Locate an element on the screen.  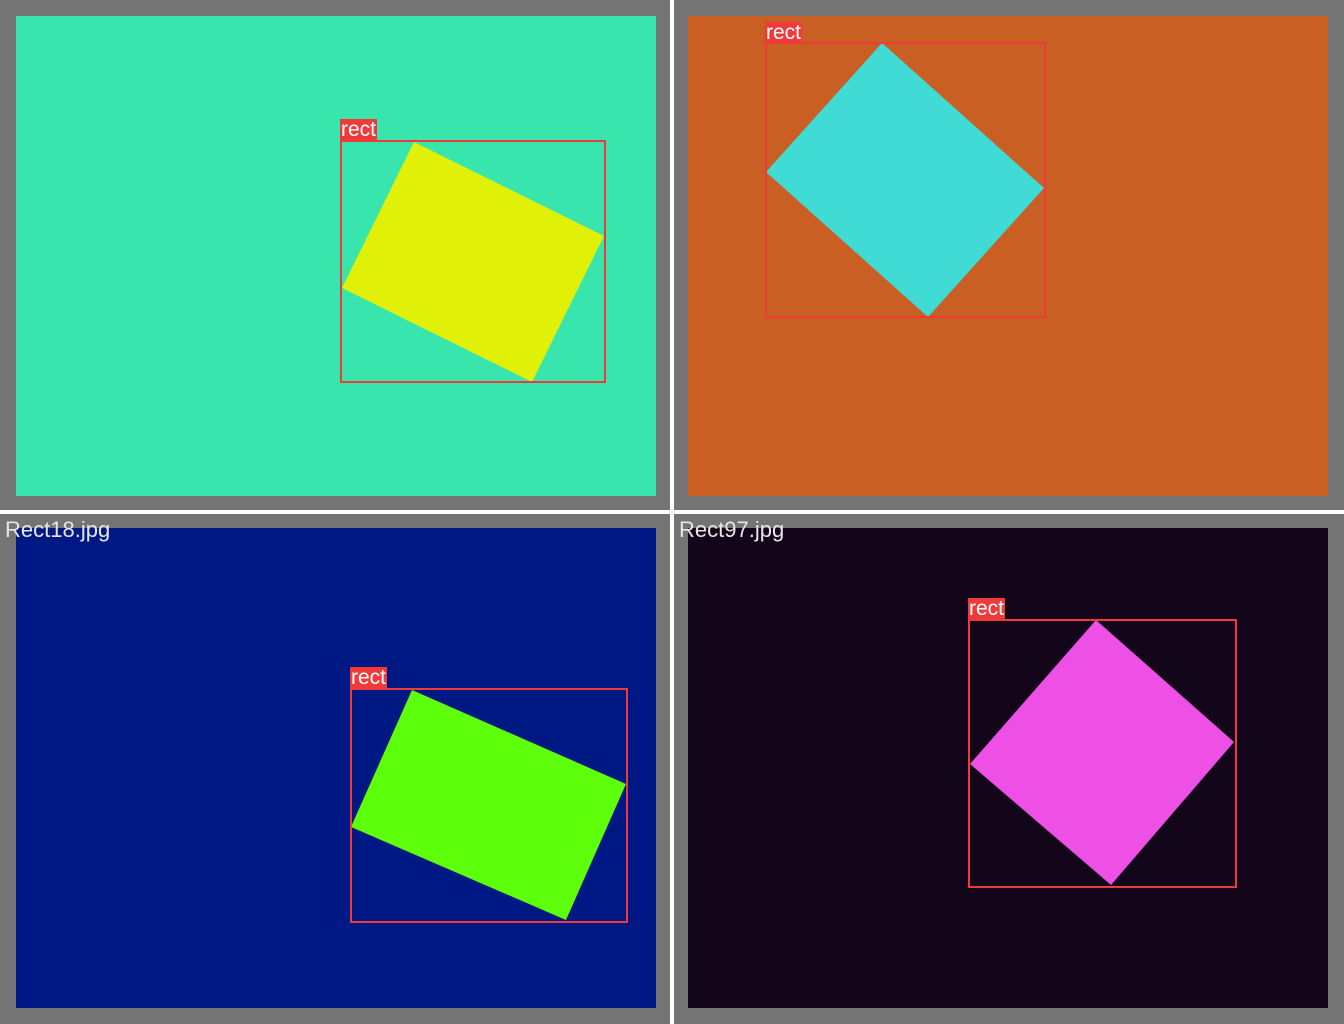
filename-caption: Rect97.jpg is located at coordinates (732, 529).